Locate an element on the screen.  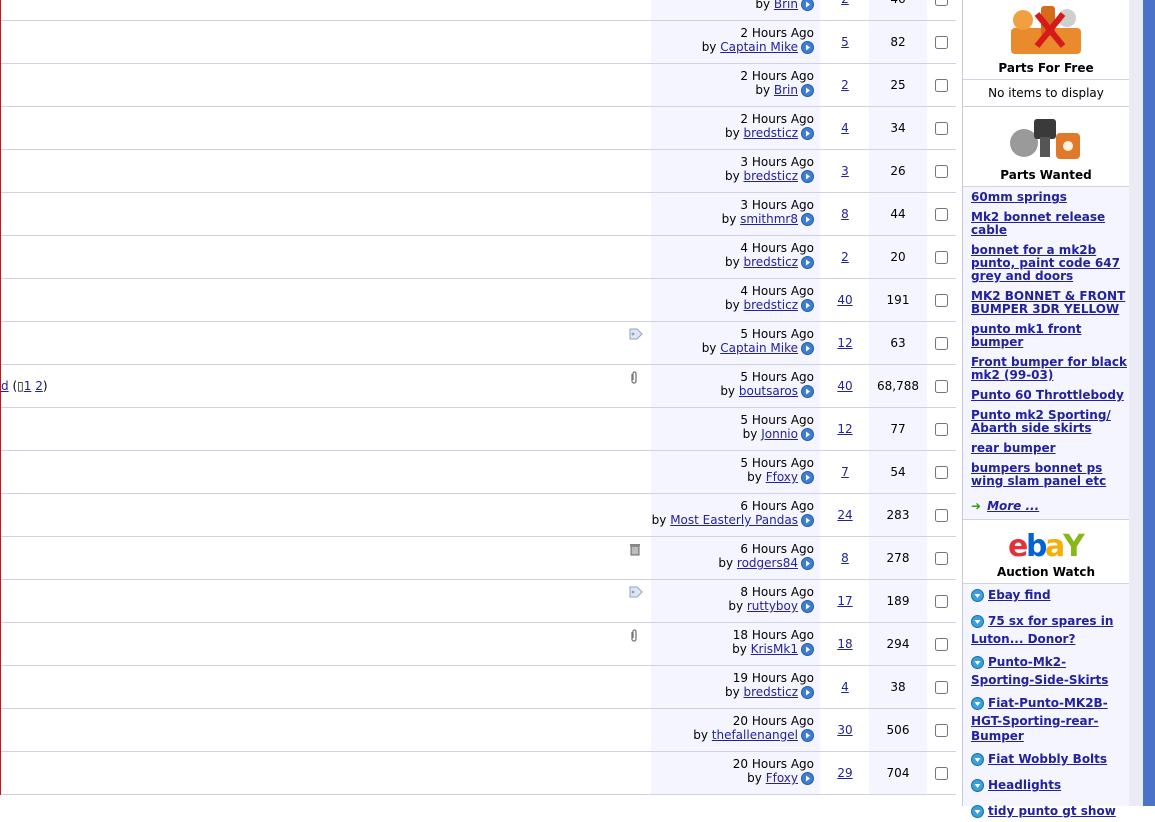
last-poster-link: thefallenangel is located at coordinates (755, 735).